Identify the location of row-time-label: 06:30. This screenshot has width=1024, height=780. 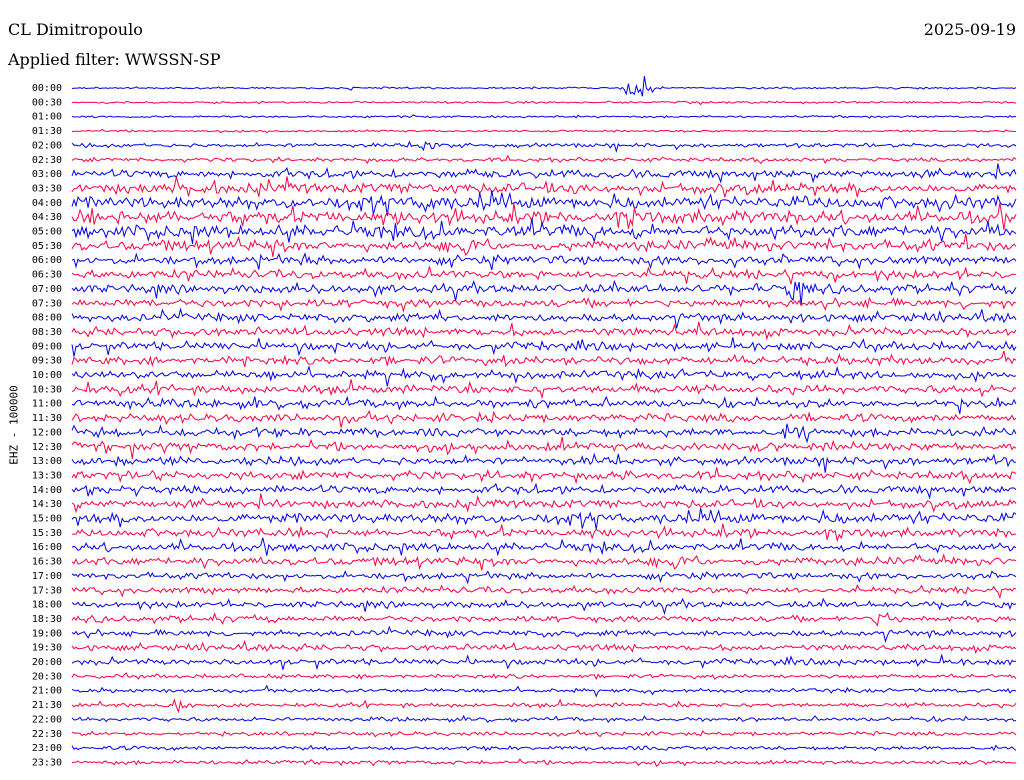
(47, 275).